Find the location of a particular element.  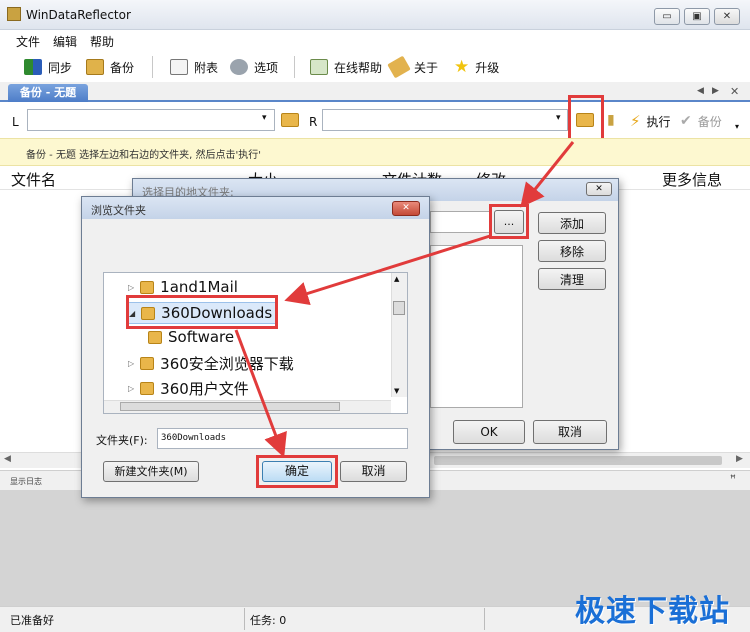

arrow-to-ok is located at coordinates (260, 393).